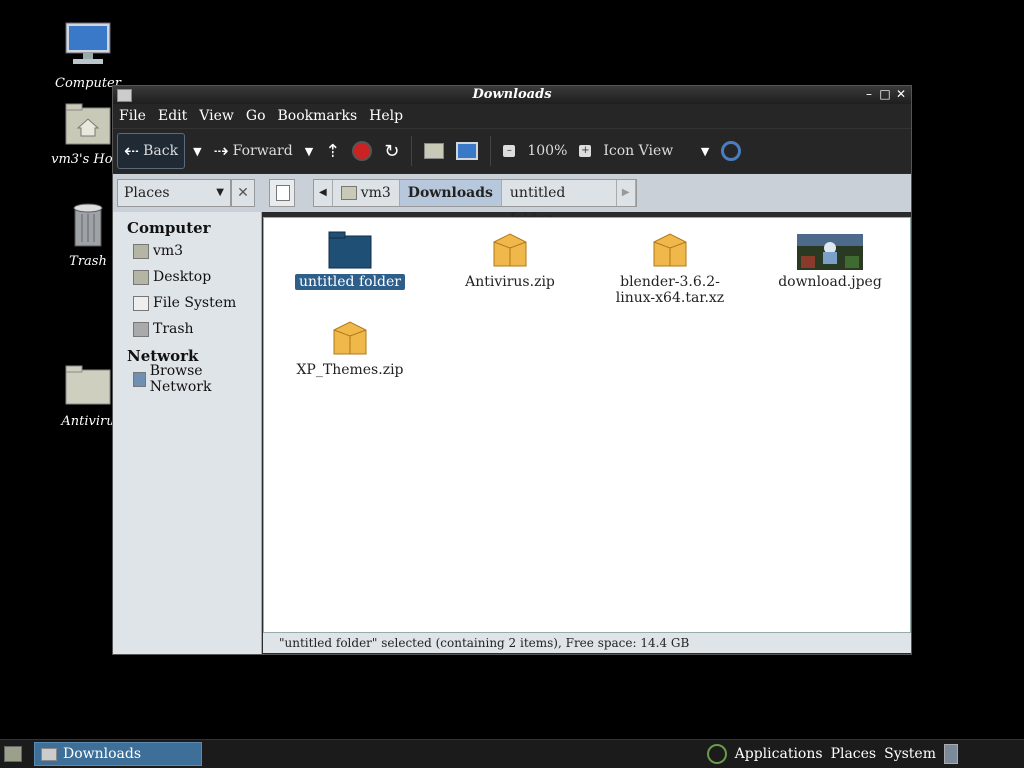 This screenshot has height=768, width=1024. I want to click on up-button: ⇡, so click(332, 151).